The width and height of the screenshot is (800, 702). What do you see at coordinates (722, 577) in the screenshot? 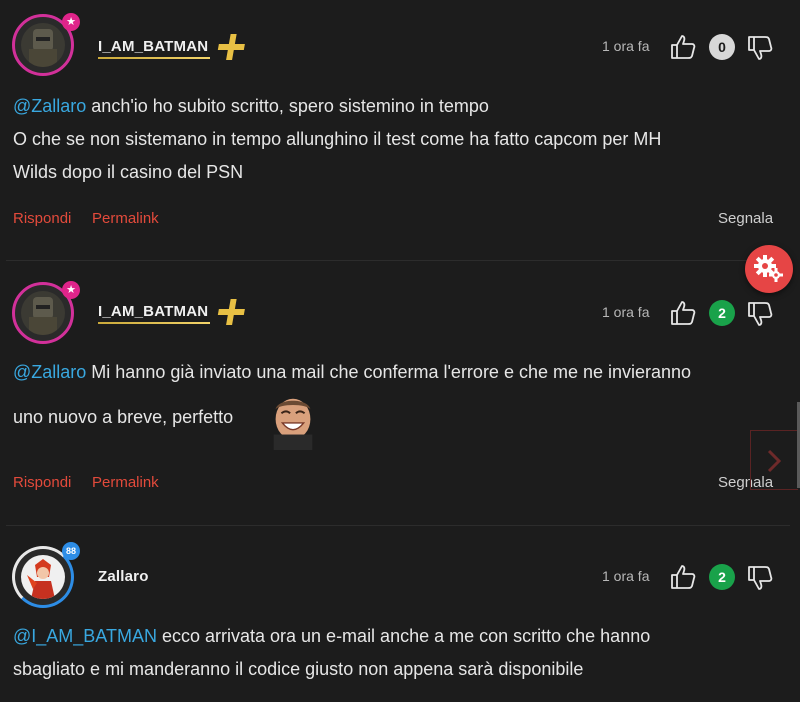
I see `score-badge: 2` at bounding box center [722, 577].